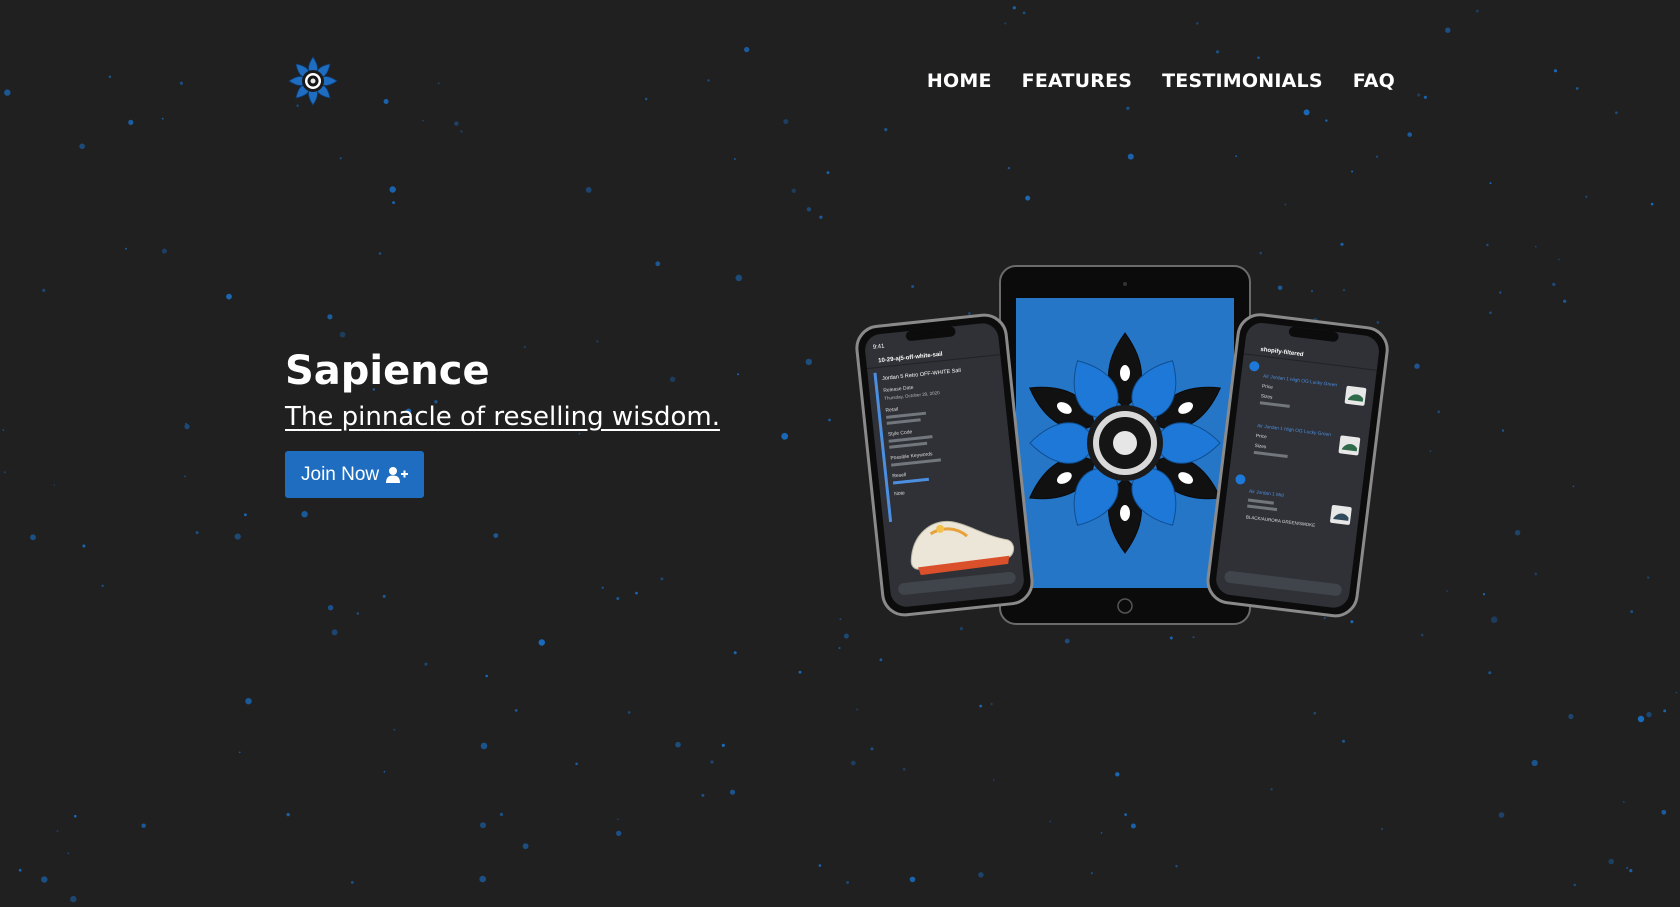  Describe the element at coordinates (313, 81) in the screenshot. I see `sapience-logo-icon` at that location.